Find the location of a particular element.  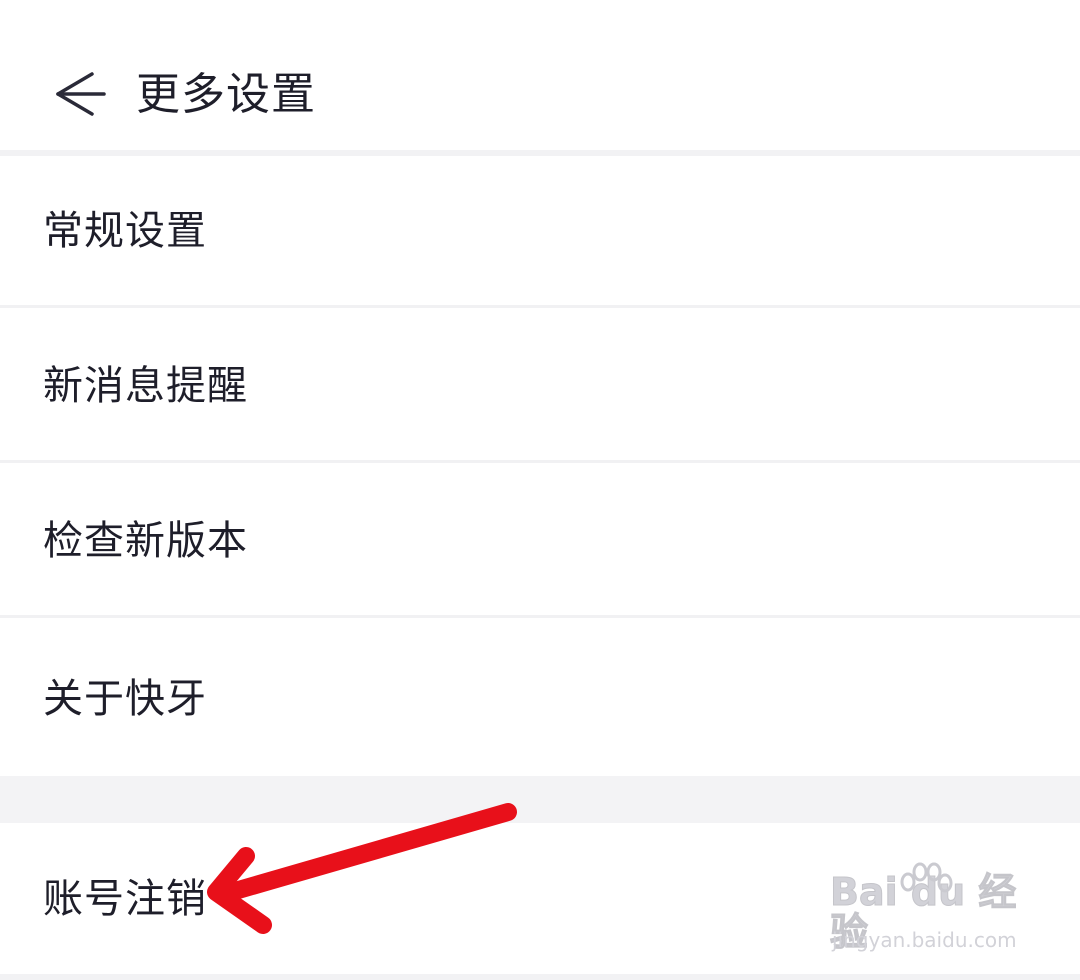

back-arrow-icon is located at coordinates (80, 94).